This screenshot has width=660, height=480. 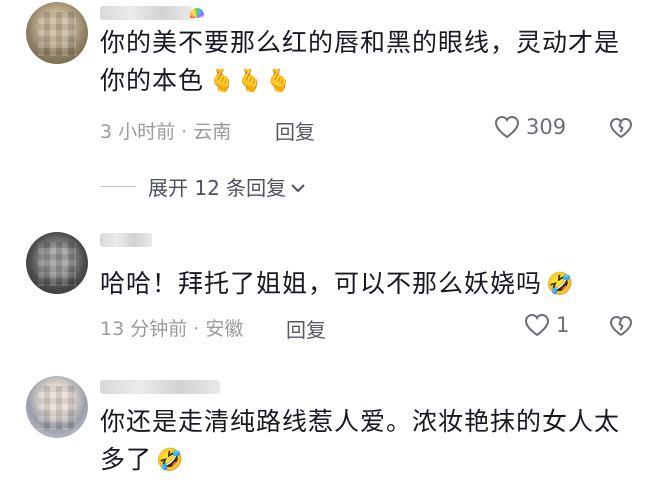 What do you see at coordinates (172, 329) in the screenshot?
I see `comment-meta: 13 分钟前 · 安徽` at bounding box center [172, 329].